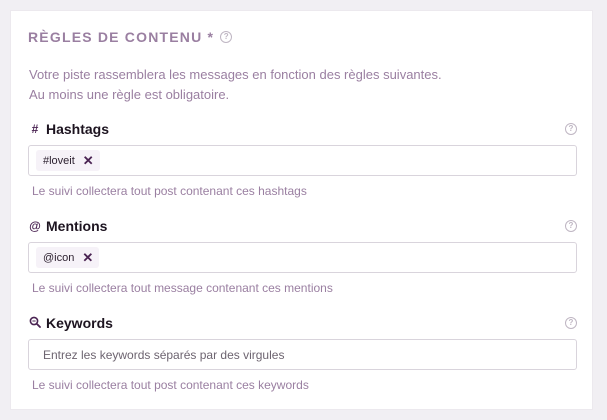  Describe the element at coordinates (302, 226) in the screenshot. I see `mentions-header: @ Mentions ?` at that location.